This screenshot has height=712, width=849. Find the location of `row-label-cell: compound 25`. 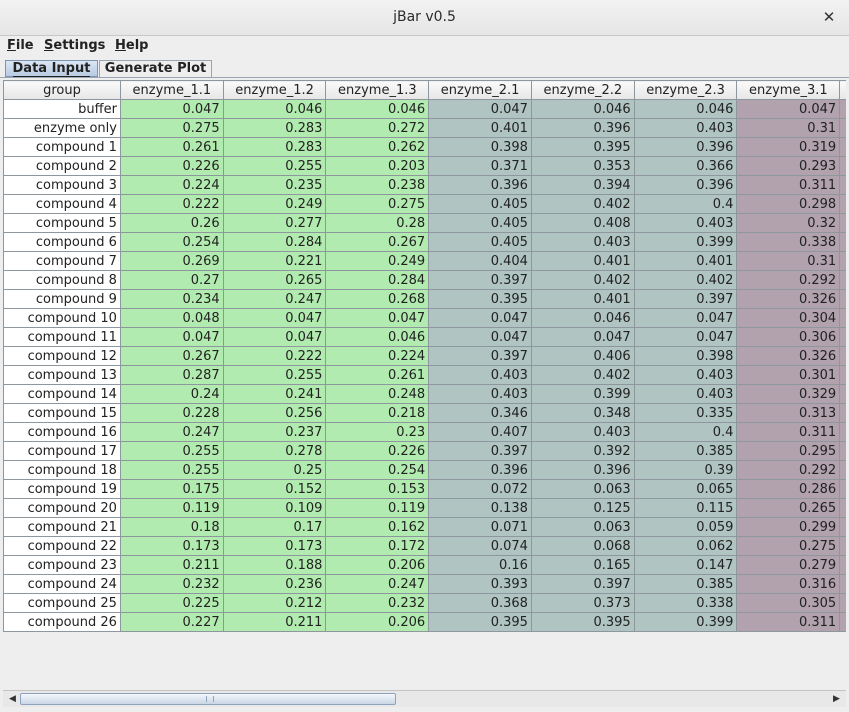

row-label-cell: compound 25 is located at coordinates (62, 603).